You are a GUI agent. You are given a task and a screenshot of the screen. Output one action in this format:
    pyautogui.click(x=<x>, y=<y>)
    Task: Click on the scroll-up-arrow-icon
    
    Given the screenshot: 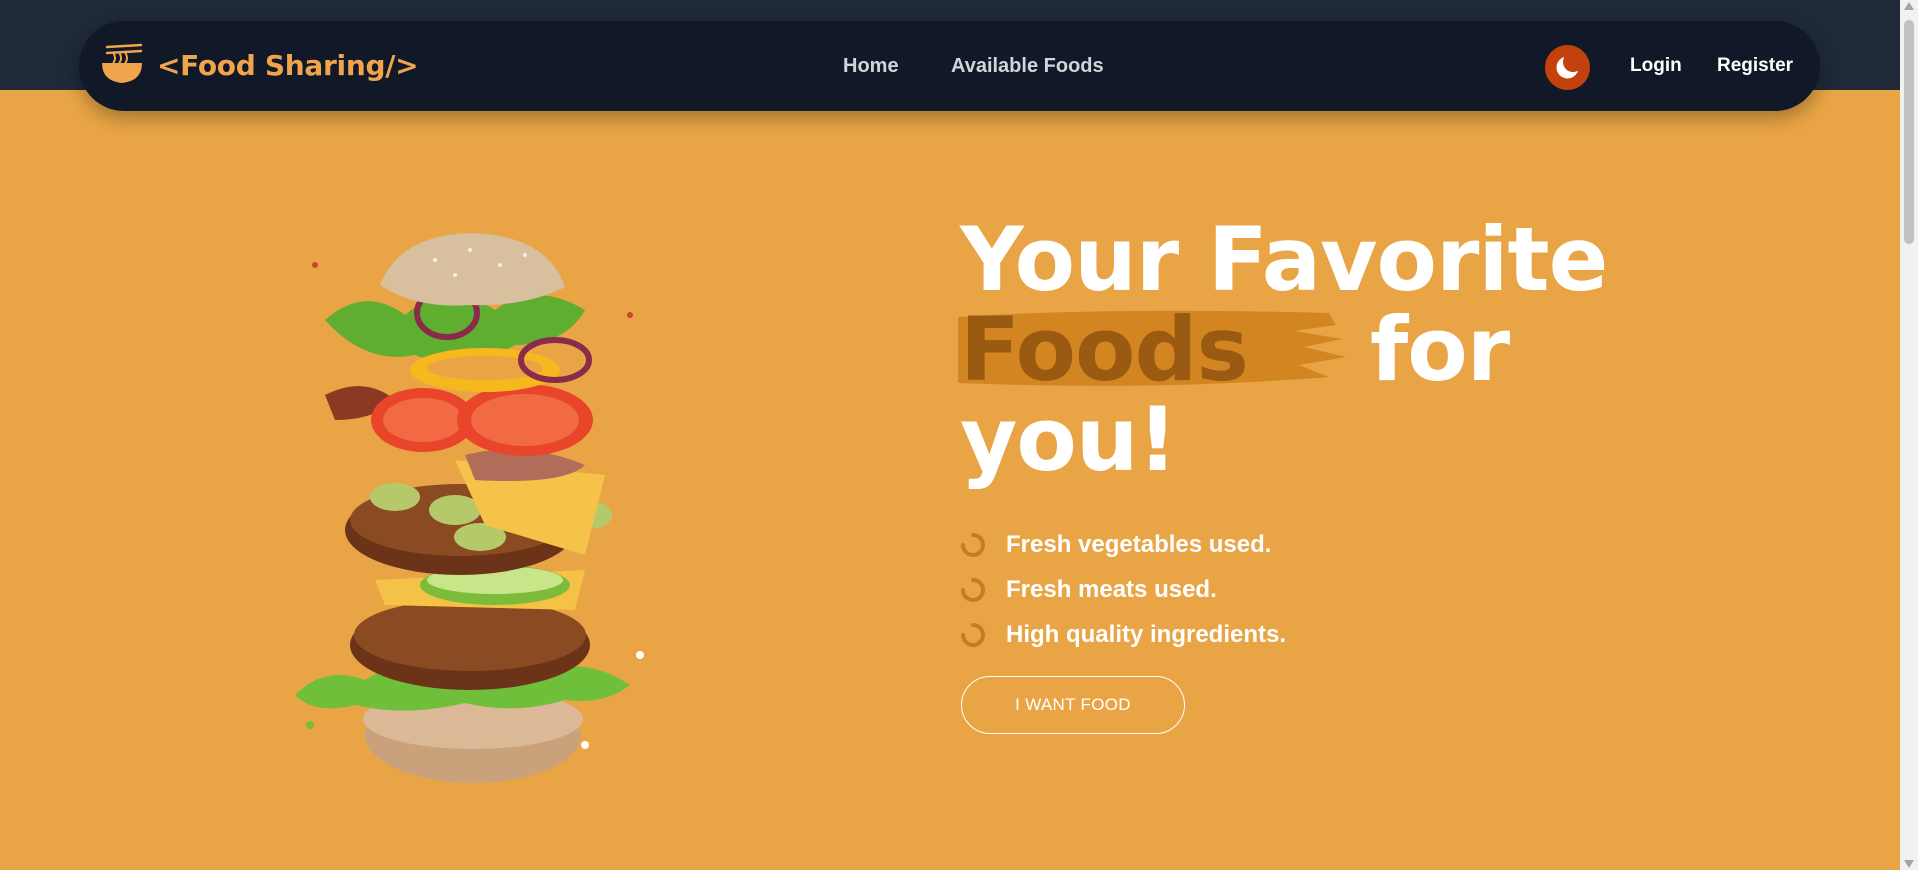 What is the action you would take?
    pyautogui.click(x=1909, y=6)
    